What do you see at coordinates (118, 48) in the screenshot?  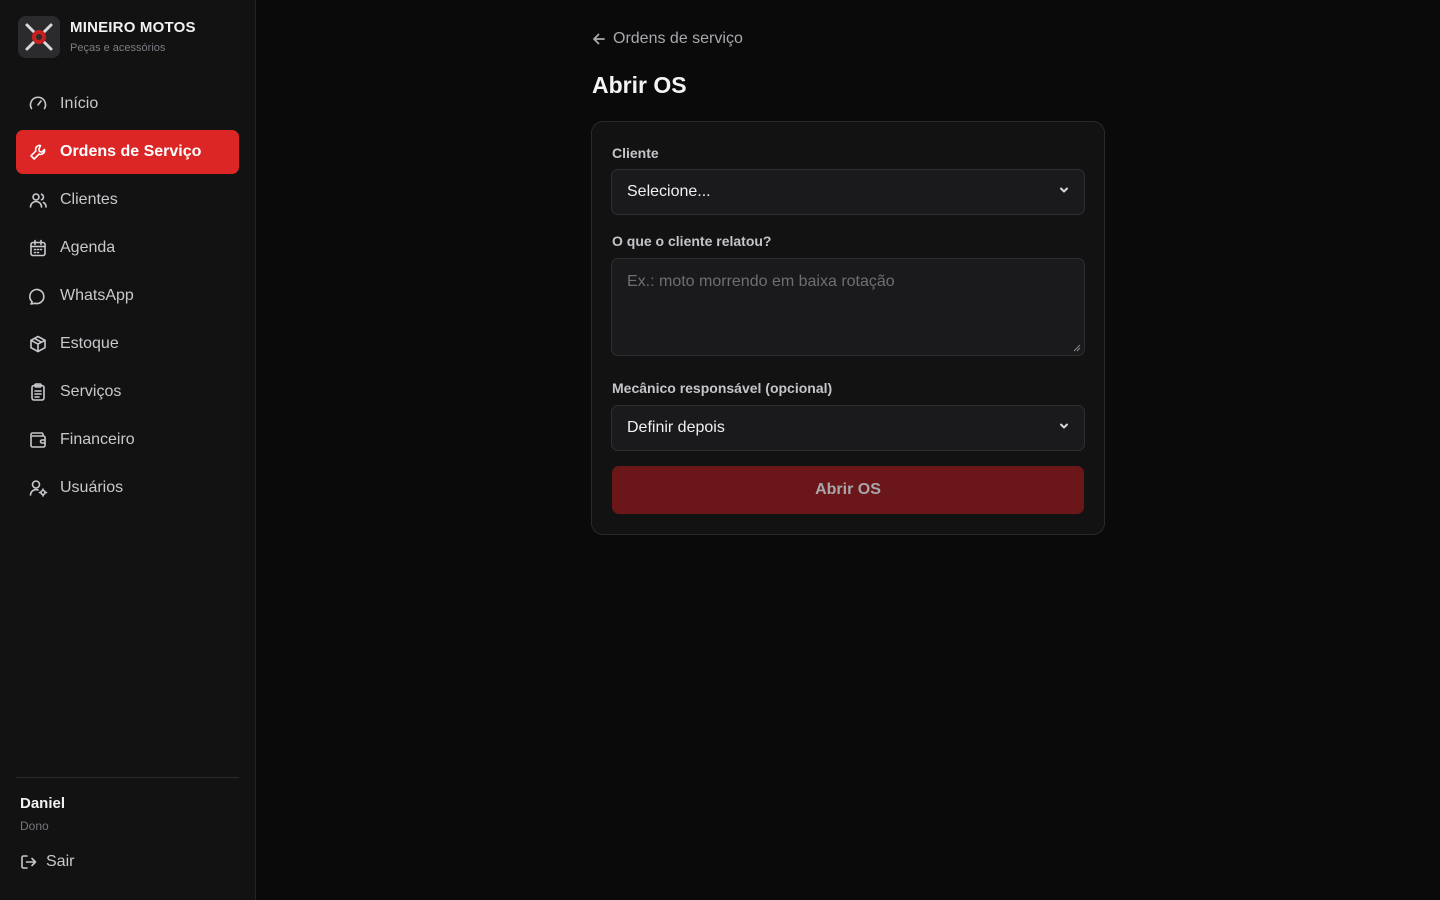 I see `brand-subtitle: Peças e acessórios` at bounding box center [118, 48].